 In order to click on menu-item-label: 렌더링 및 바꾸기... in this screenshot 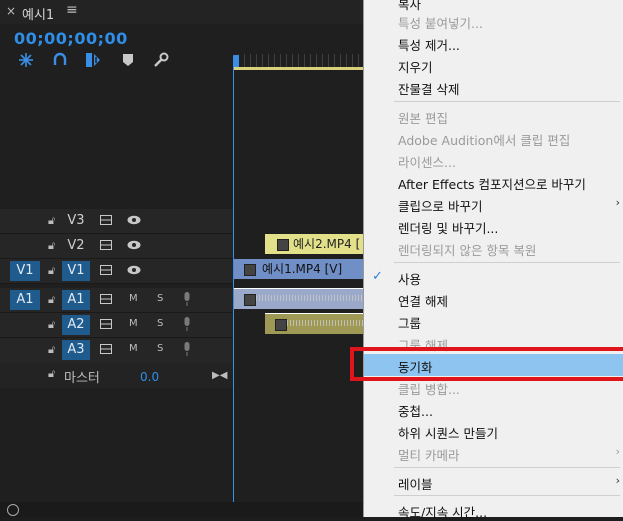, I will do `click(448, 228)`.